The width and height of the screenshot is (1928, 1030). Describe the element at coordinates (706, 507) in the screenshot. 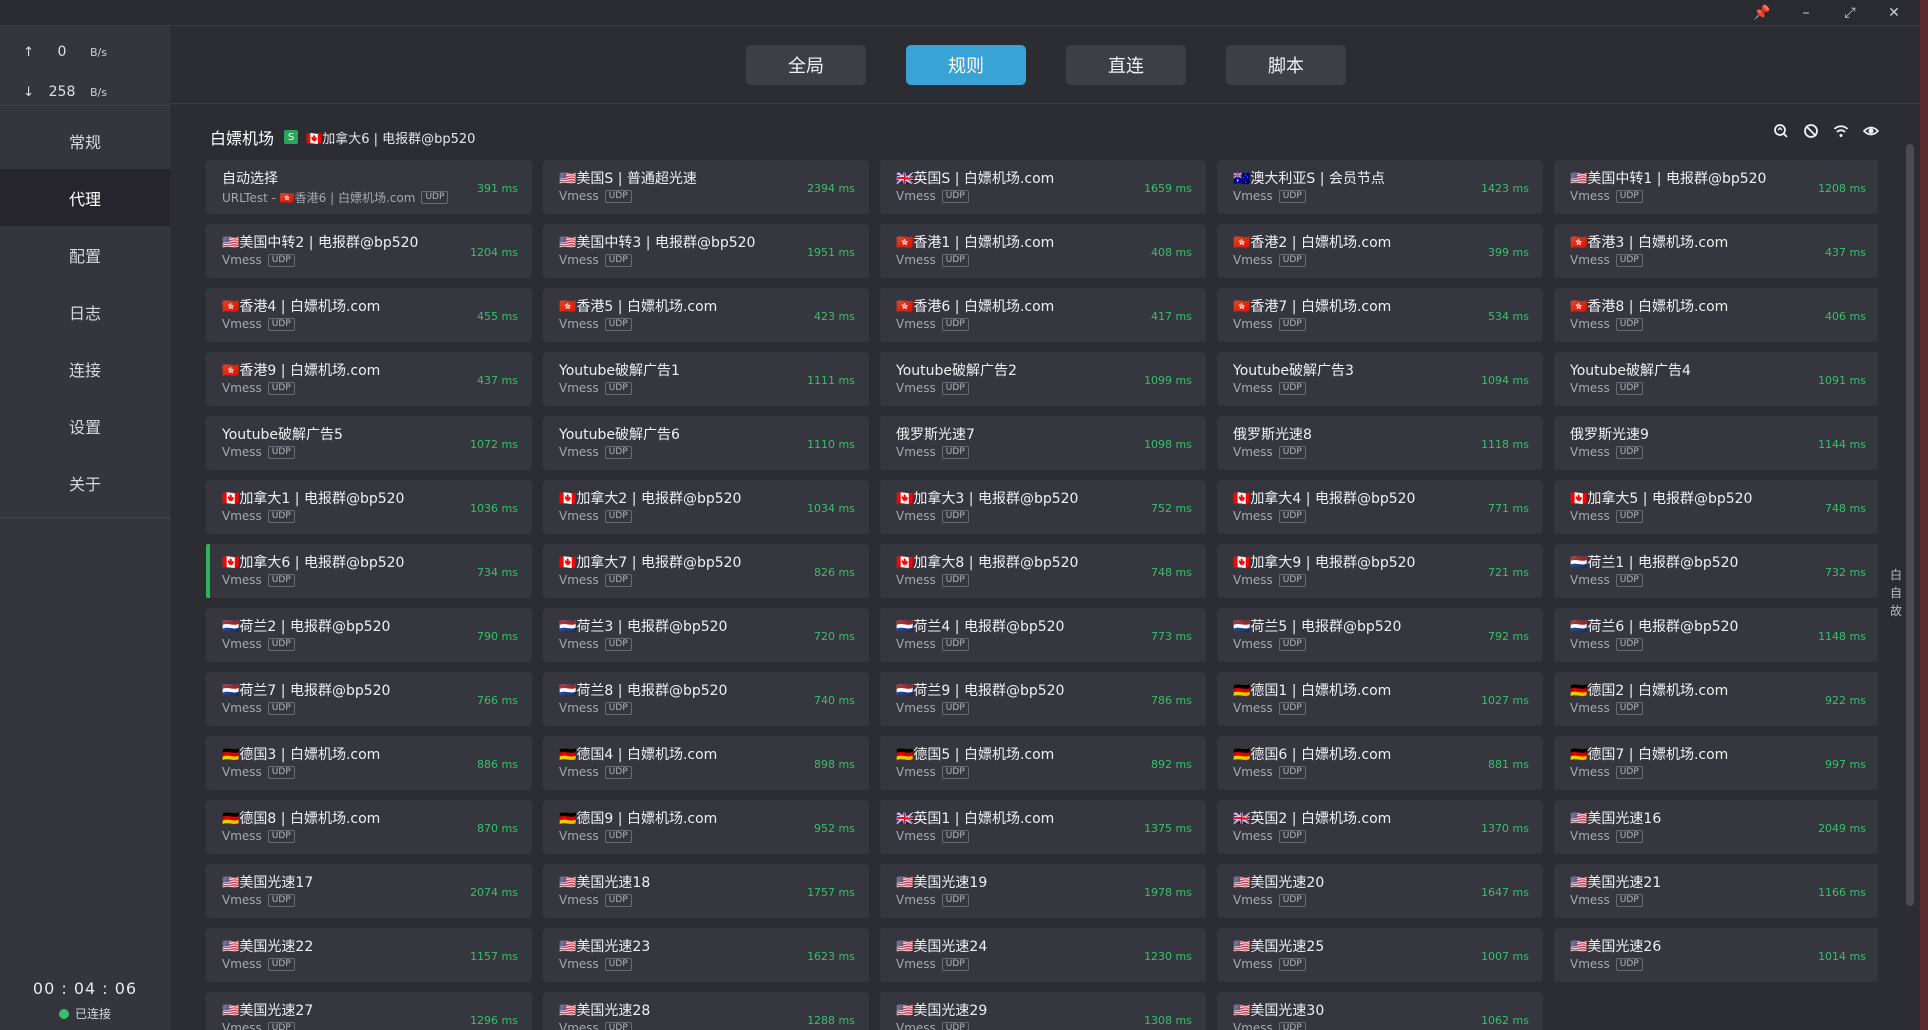

I see `proxy-card: 🇨🇦加拿大2 | 电报群@bp520 Vmess UDP 1034 ms` at that location.